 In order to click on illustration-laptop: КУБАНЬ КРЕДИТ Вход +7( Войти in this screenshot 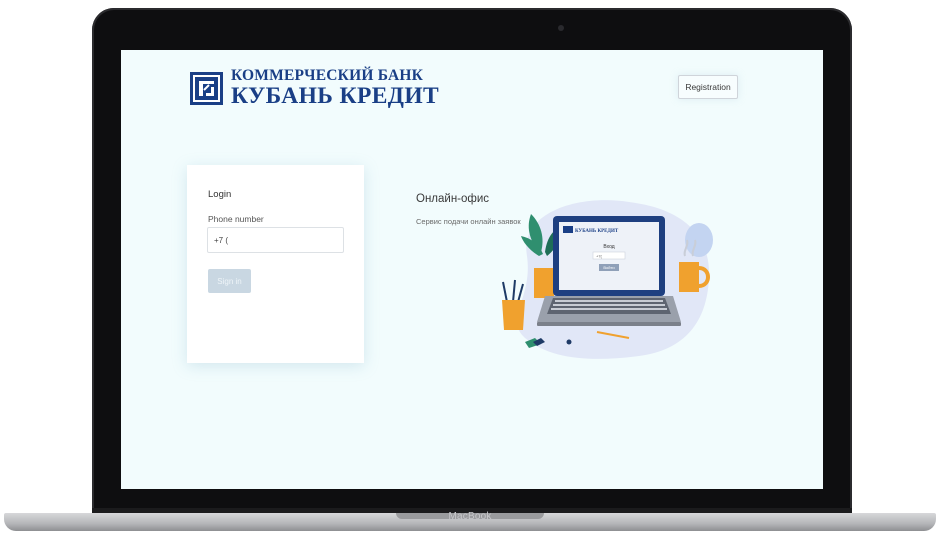, I will do `click(609, 271)`.